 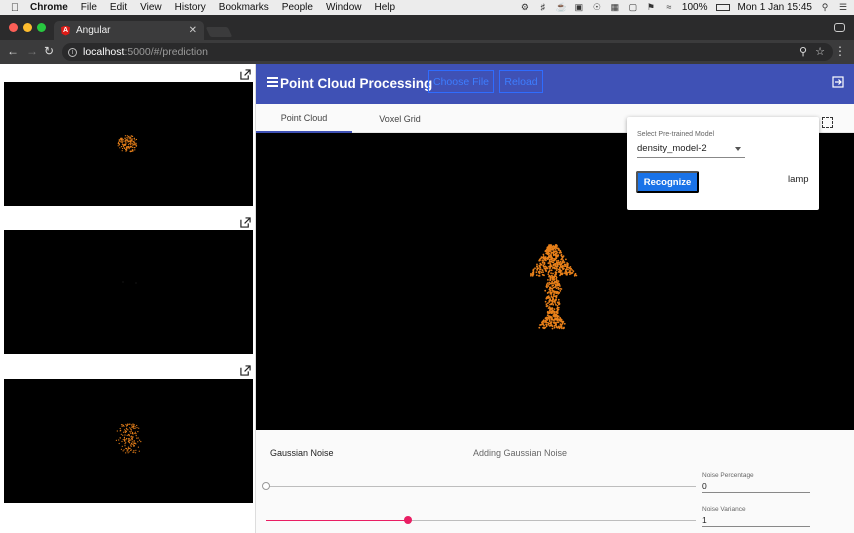 What do you see at coordinates (676, 134) in the screenshot?
I see `model-select-label: Select Pre-trained Model` at bounding box center [676, 134].